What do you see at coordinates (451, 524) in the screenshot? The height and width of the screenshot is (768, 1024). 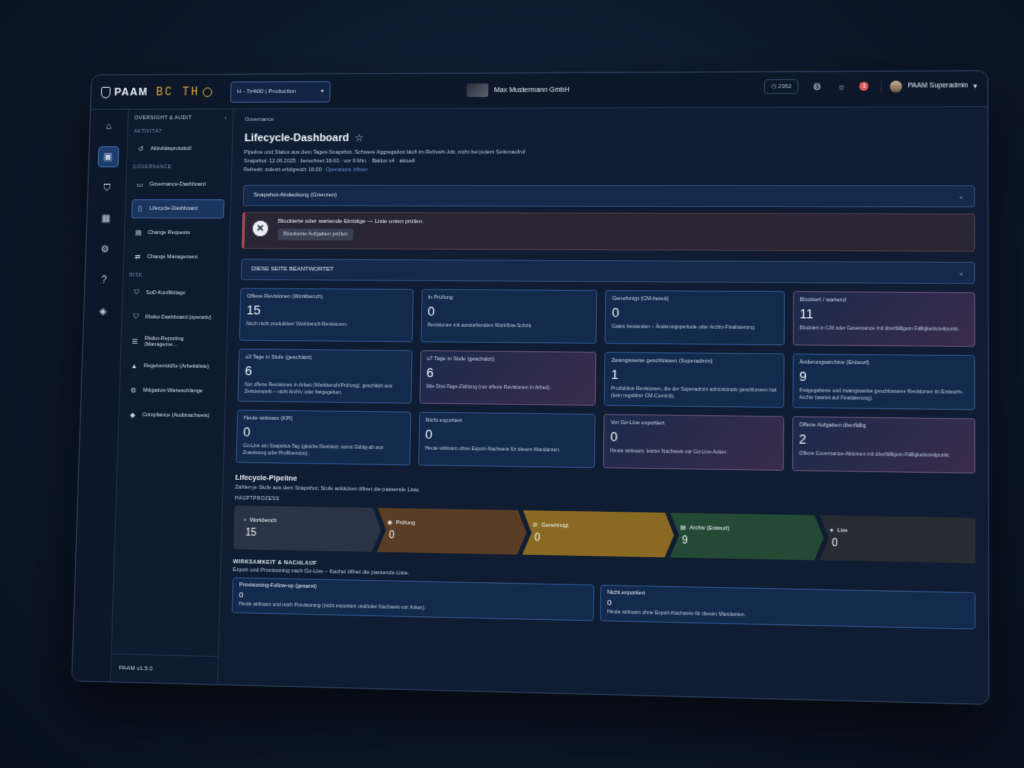 I see `pipeline-stage-label-row: ◉ Prüfung` at bounding box center [451, 524].